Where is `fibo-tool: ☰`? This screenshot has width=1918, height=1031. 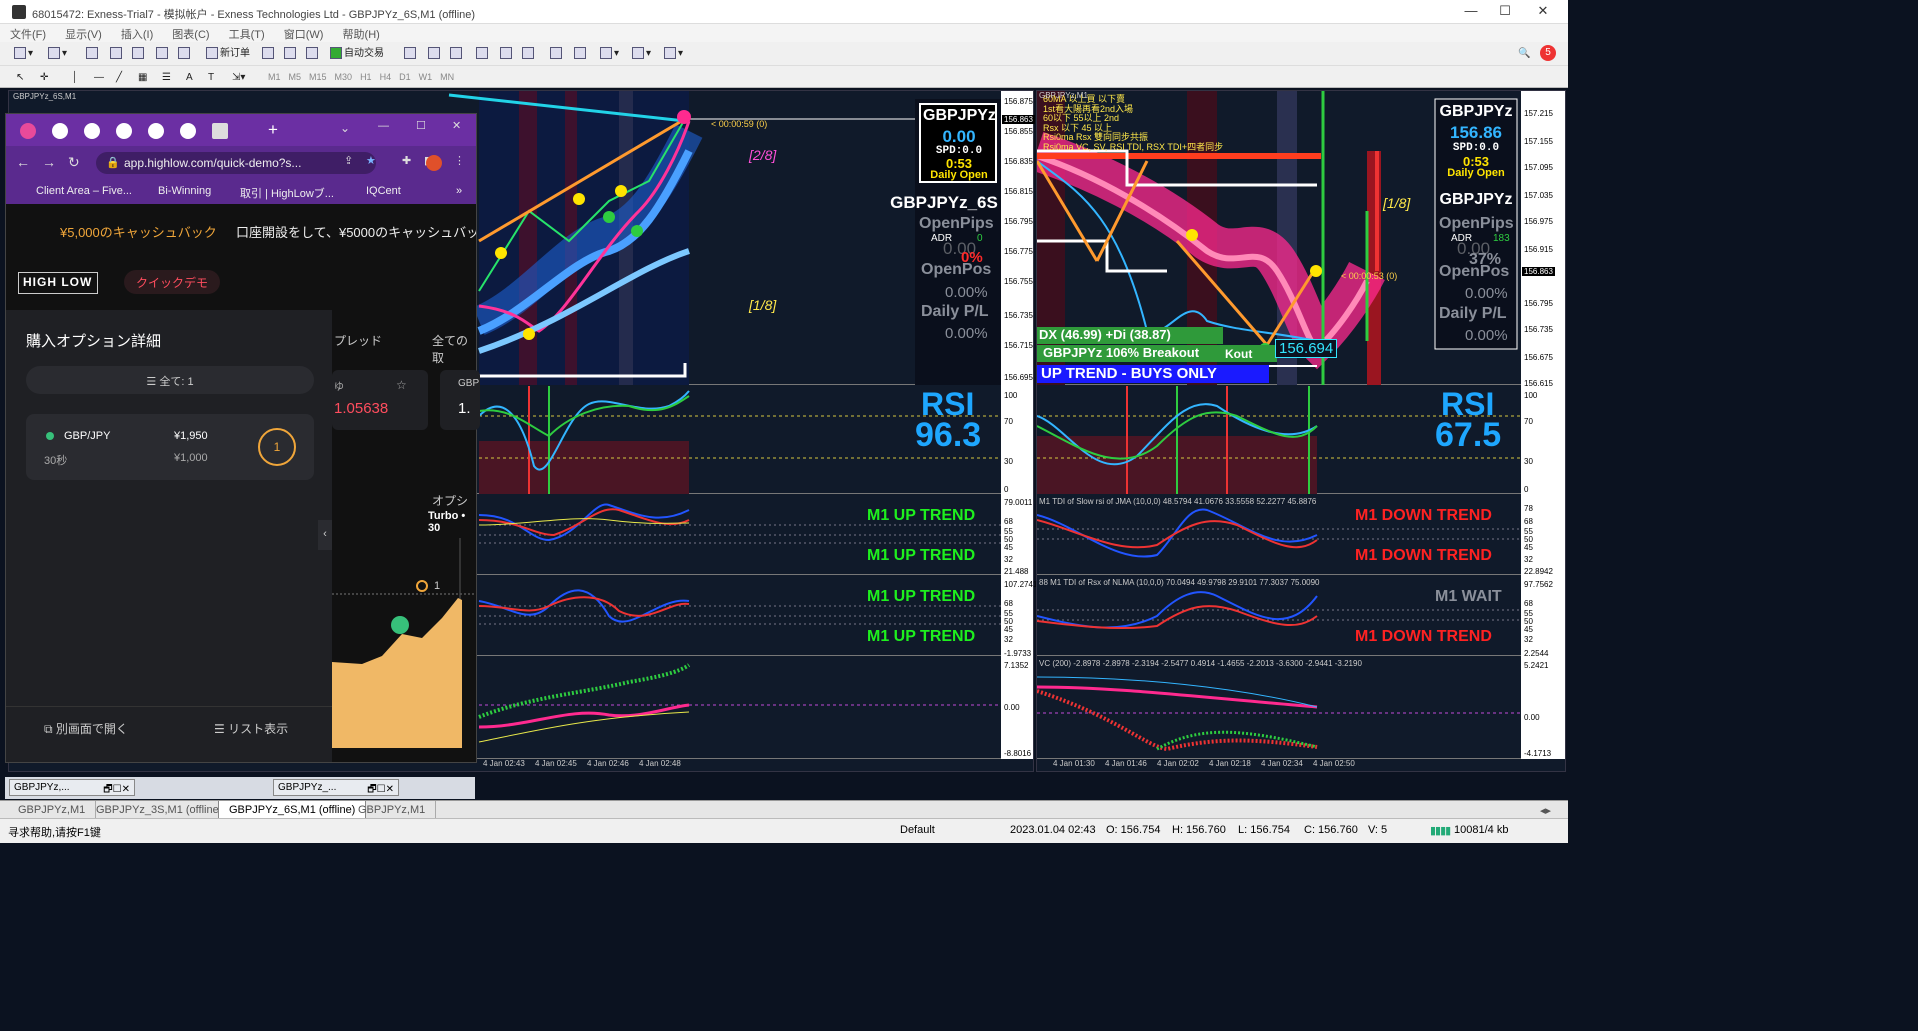 fibo-tool: ☰ is located at coordinates (168, 77).